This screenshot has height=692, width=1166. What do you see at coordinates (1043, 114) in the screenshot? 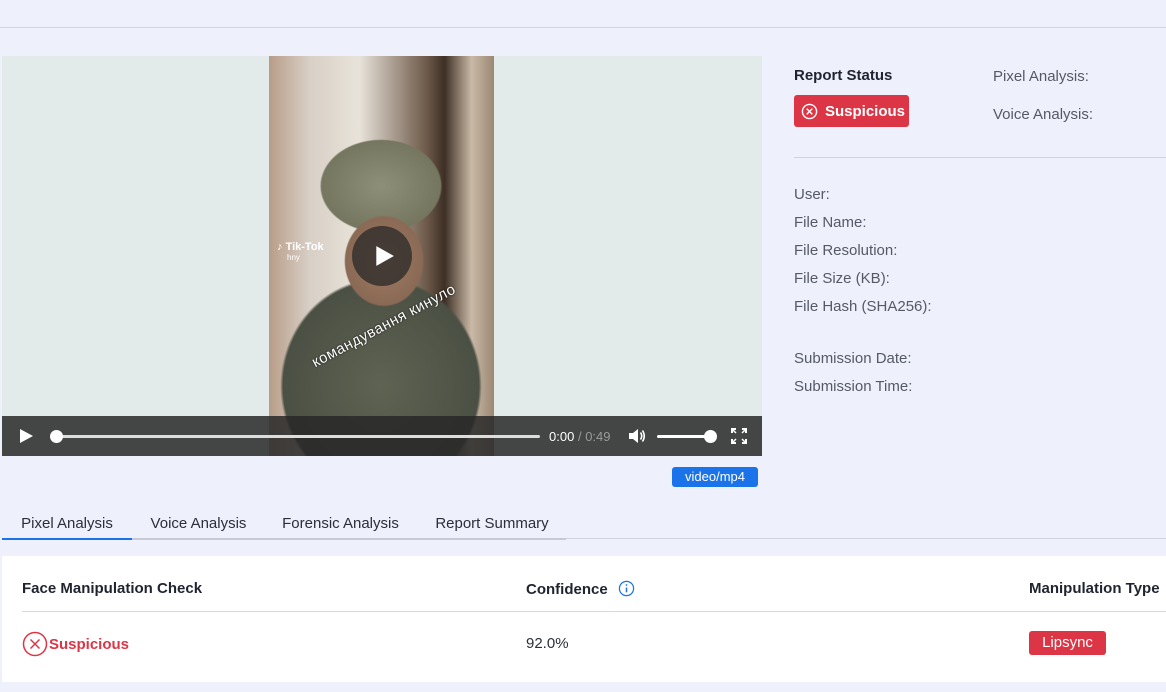
I see `voice-analysis-label: Voice Analysis:` at bounding box center [1043, 114].